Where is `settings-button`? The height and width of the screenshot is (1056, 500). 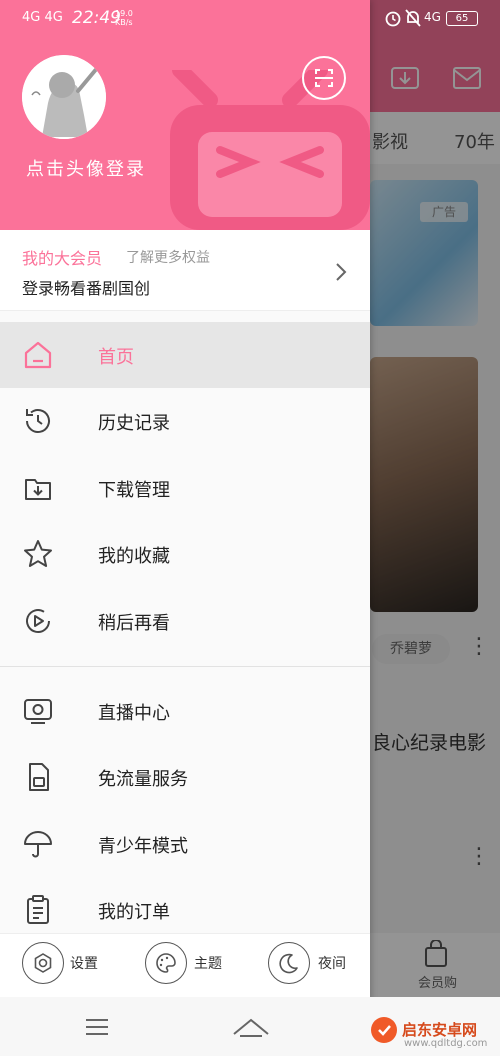
settings-button is located at coordinates (43, 963).